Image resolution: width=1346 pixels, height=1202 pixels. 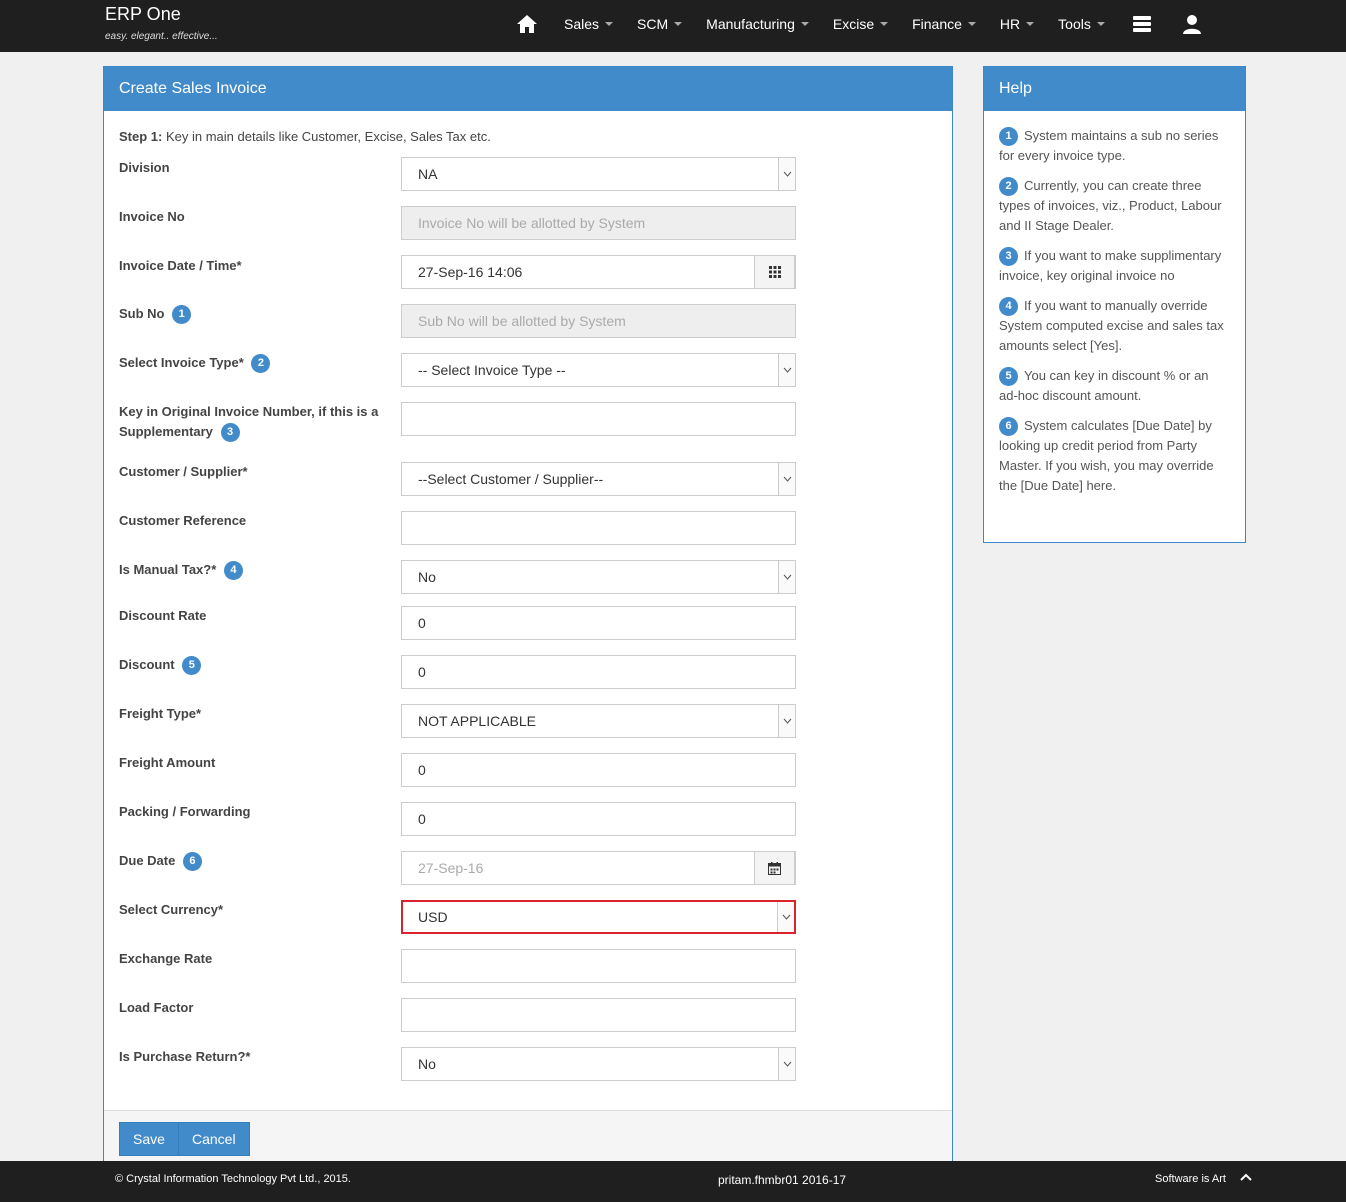 I want to click on footer-slogan: Software is Art, so click(x=1190, y=1179).